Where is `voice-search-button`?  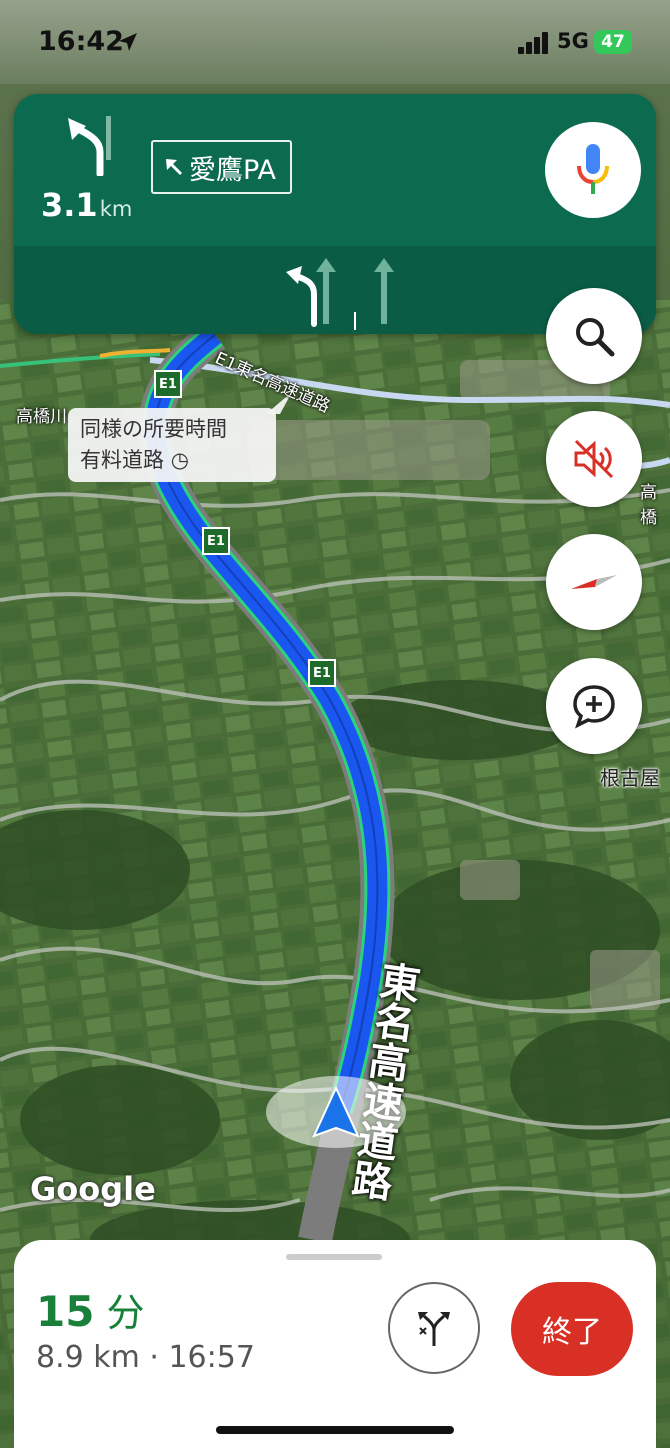
voice-search-button is located at coordinates (593, 170).